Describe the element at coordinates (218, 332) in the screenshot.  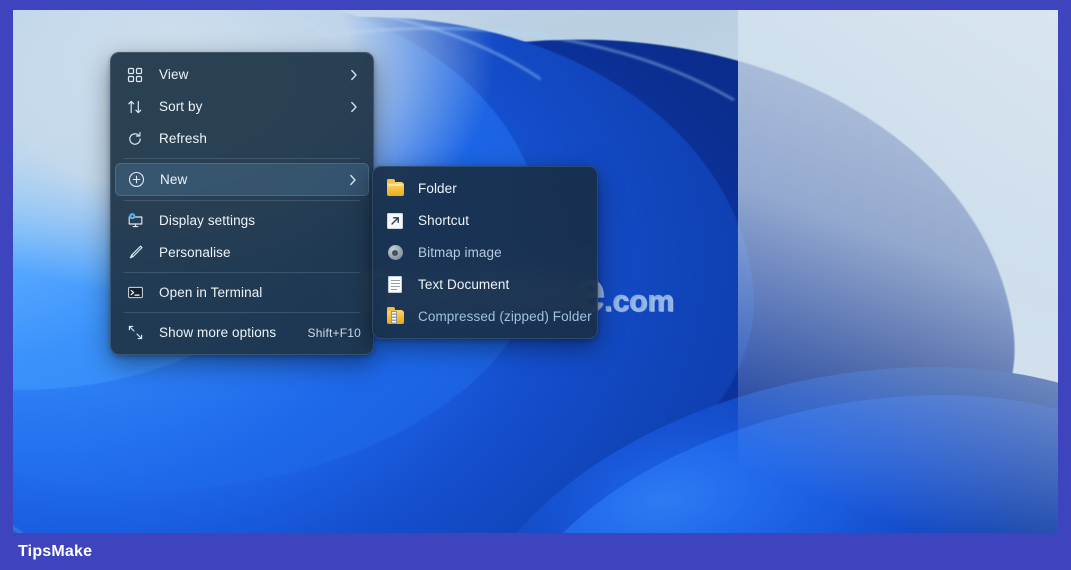
I see `menu-item-label: Show more options` at that location.